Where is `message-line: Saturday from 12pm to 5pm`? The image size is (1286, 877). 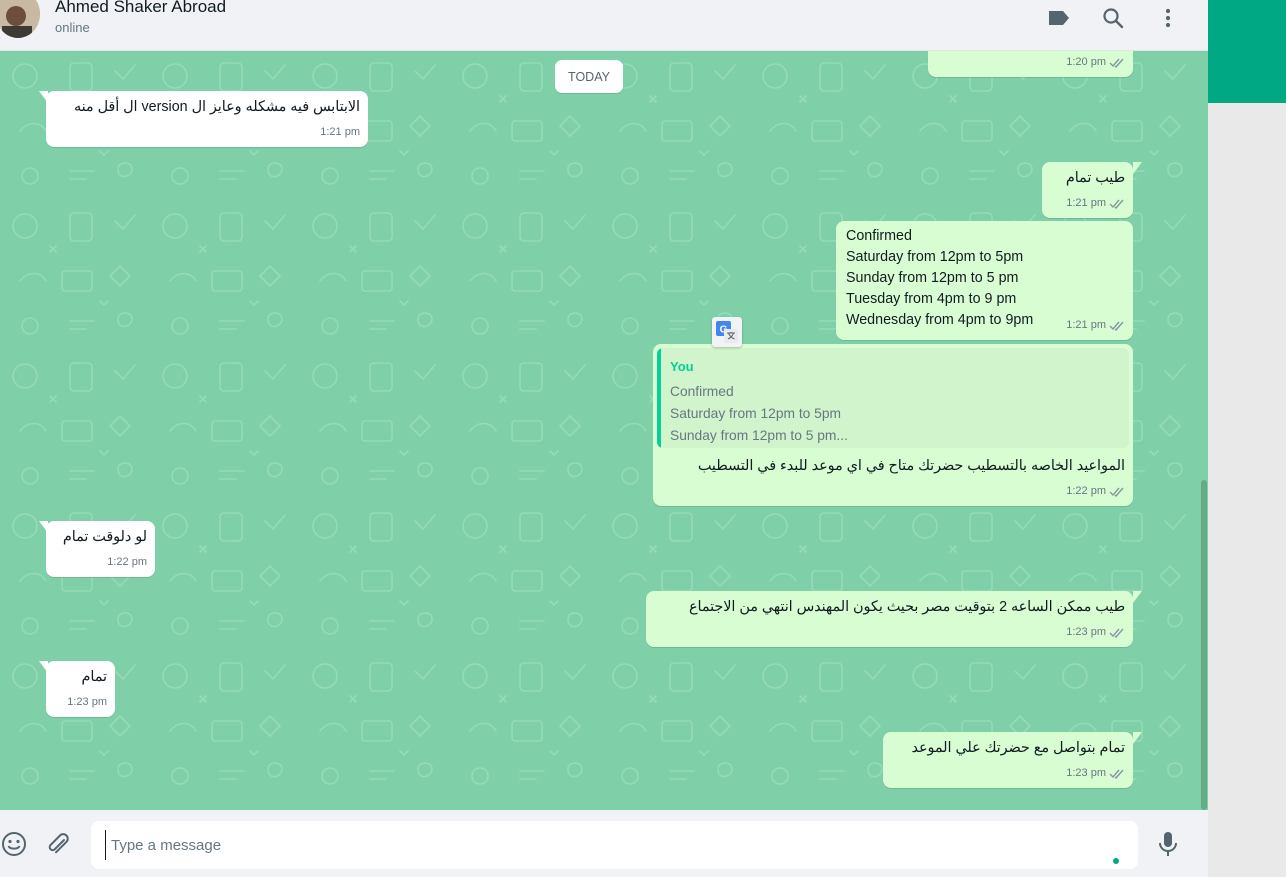 message-line: Saturday from 12pm to 5pm is located at coordinates (935, 257).